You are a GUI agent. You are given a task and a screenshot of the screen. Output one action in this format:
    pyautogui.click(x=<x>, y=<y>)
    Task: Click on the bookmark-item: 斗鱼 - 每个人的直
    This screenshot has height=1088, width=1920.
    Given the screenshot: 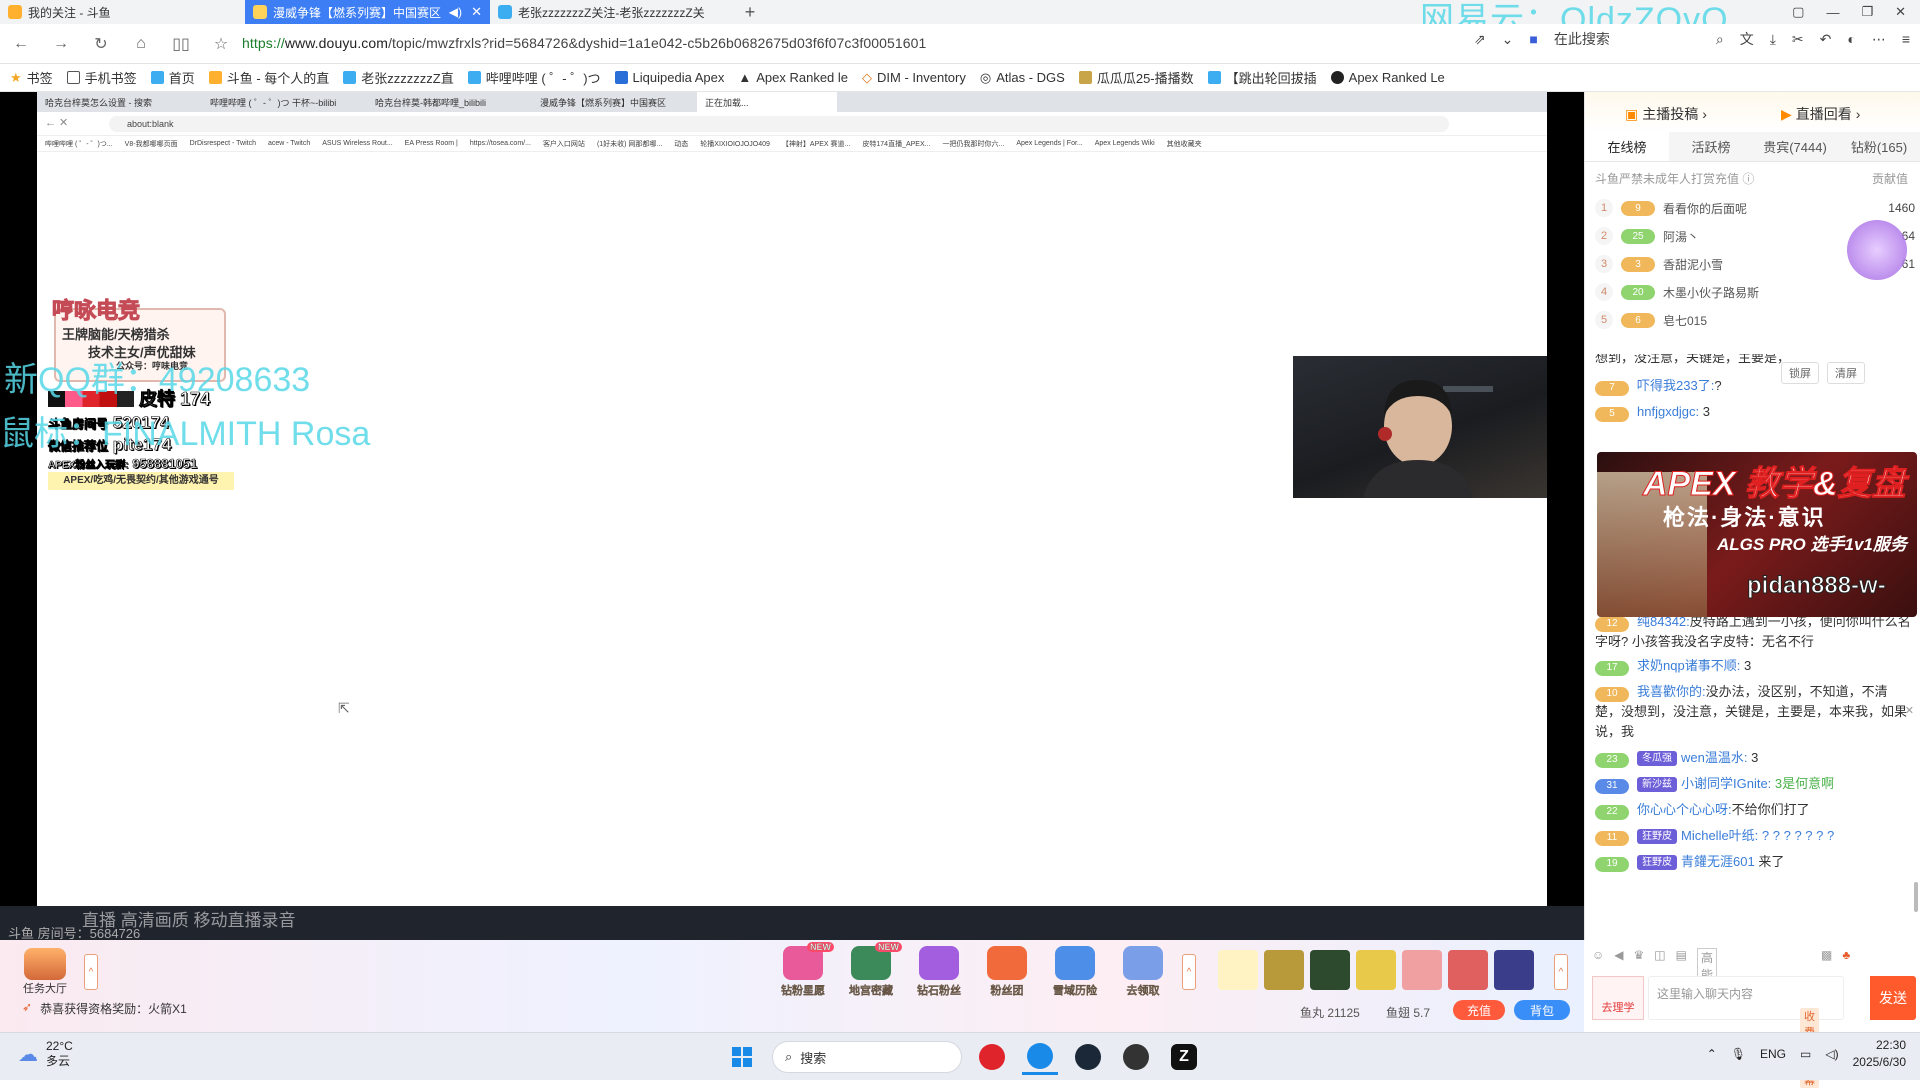 What is the action you would take?
    pyautogui.click(x=268, y=77)
    